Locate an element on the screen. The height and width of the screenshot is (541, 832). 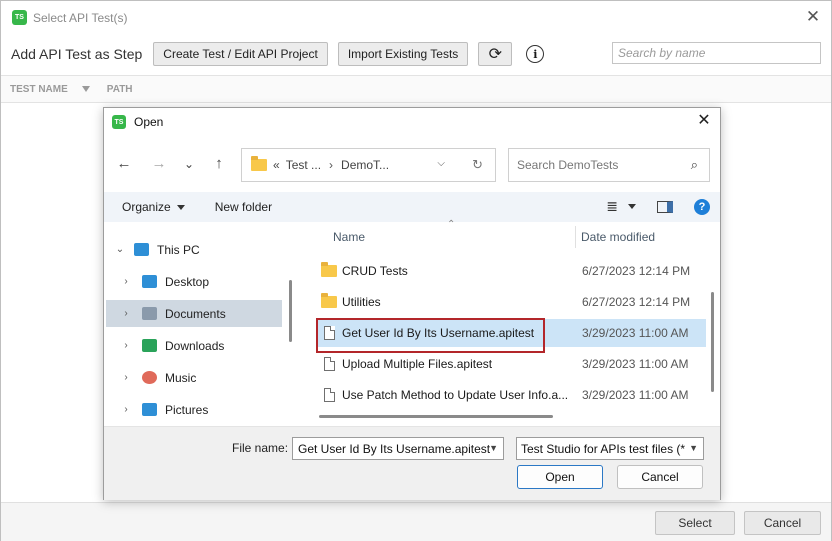
organize-label: Organize is located at coordinates (146, 207).